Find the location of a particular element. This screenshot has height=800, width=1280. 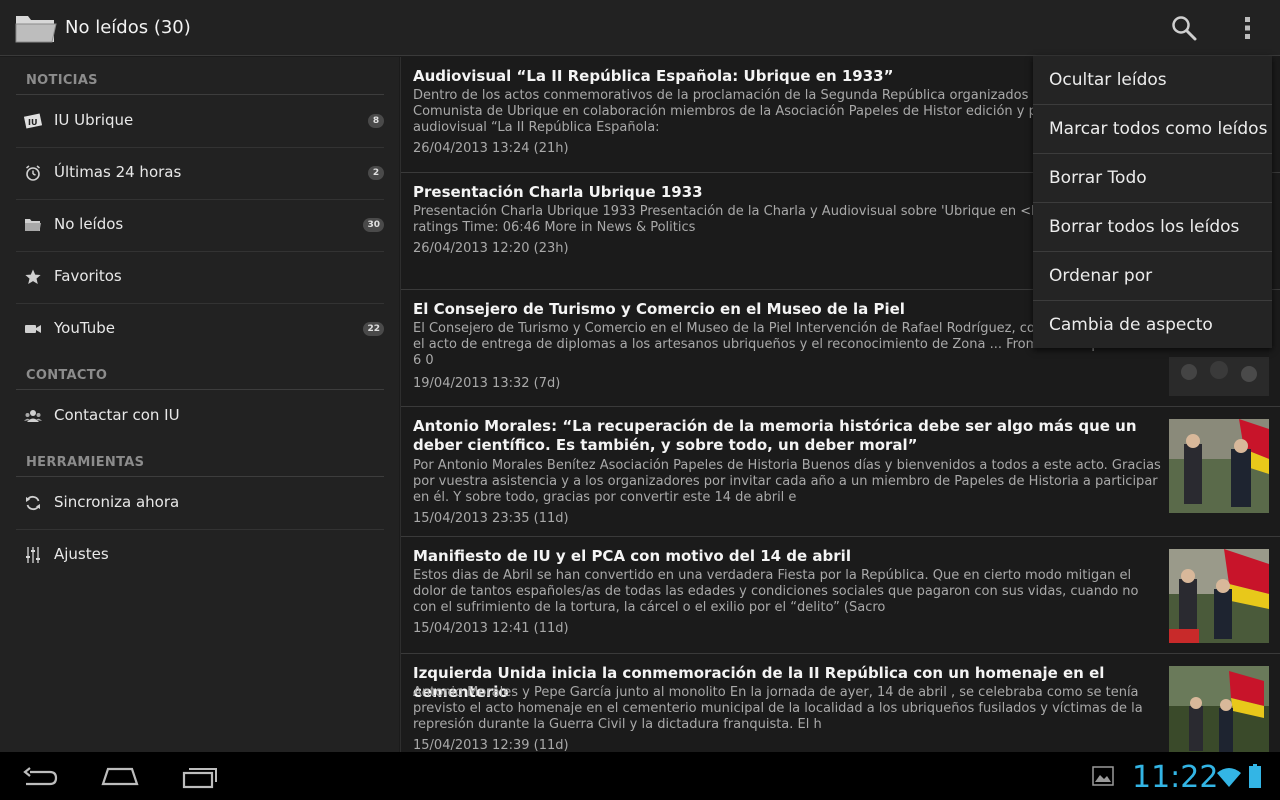

sidebar-item-sincroniza: Sincroniza ahora is located at coordinates (200, 503).